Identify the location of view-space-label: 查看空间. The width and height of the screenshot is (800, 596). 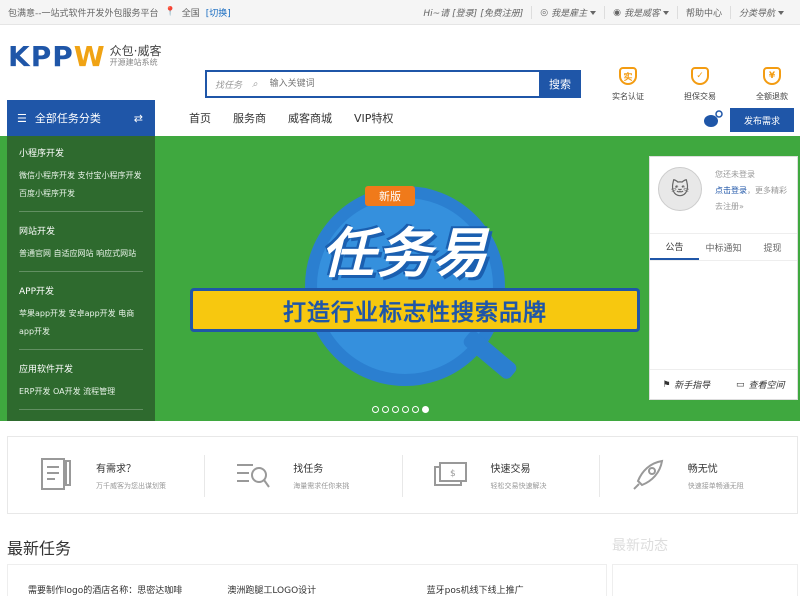
(766, 386).